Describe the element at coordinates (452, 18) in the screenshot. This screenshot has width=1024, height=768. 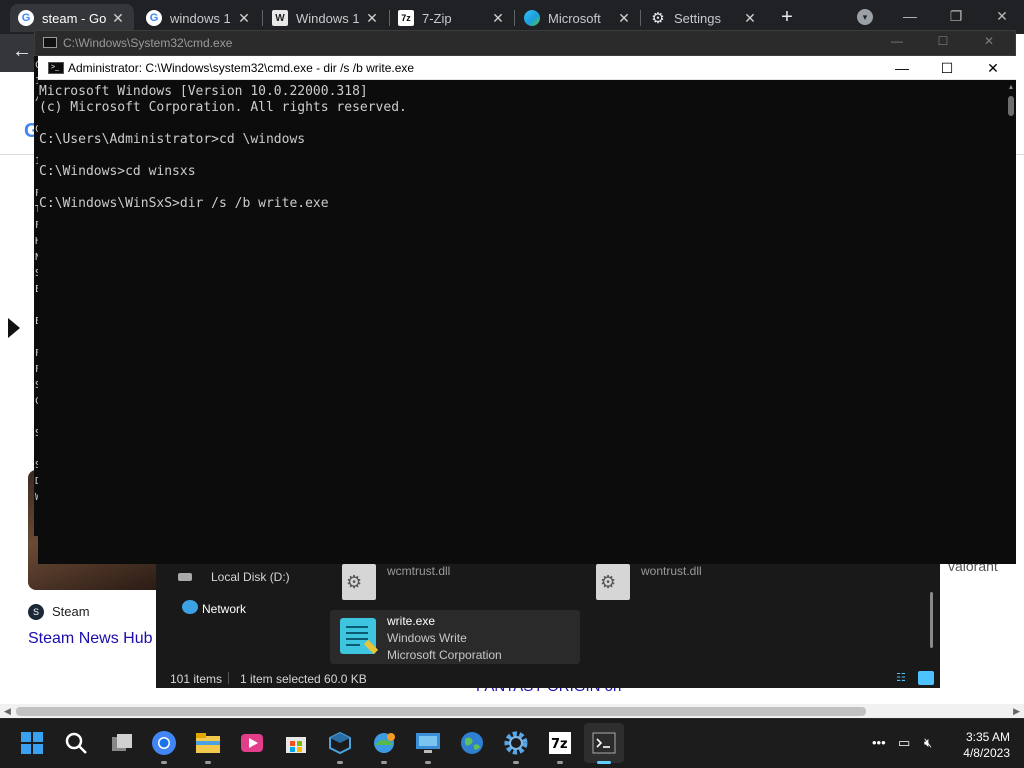
I see `tab-7zip: 7z 7-Zip ✕` at that location.